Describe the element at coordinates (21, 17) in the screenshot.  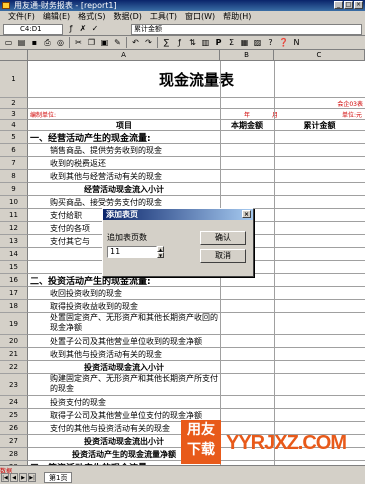
I see `menu-file: 文件(F)` at that location.